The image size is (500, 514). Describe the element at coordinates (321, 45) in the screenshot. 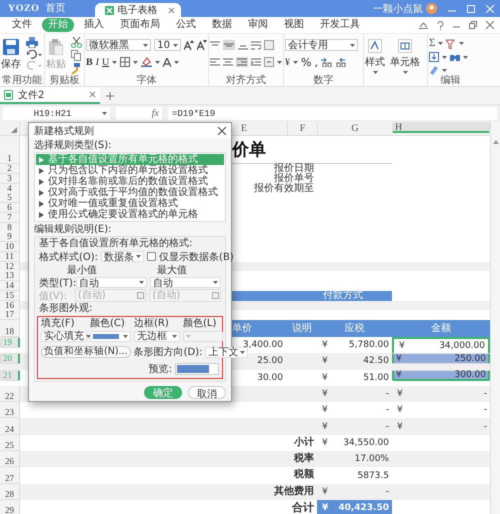

I see `number-format-dropdown: 会计专用` at that location.